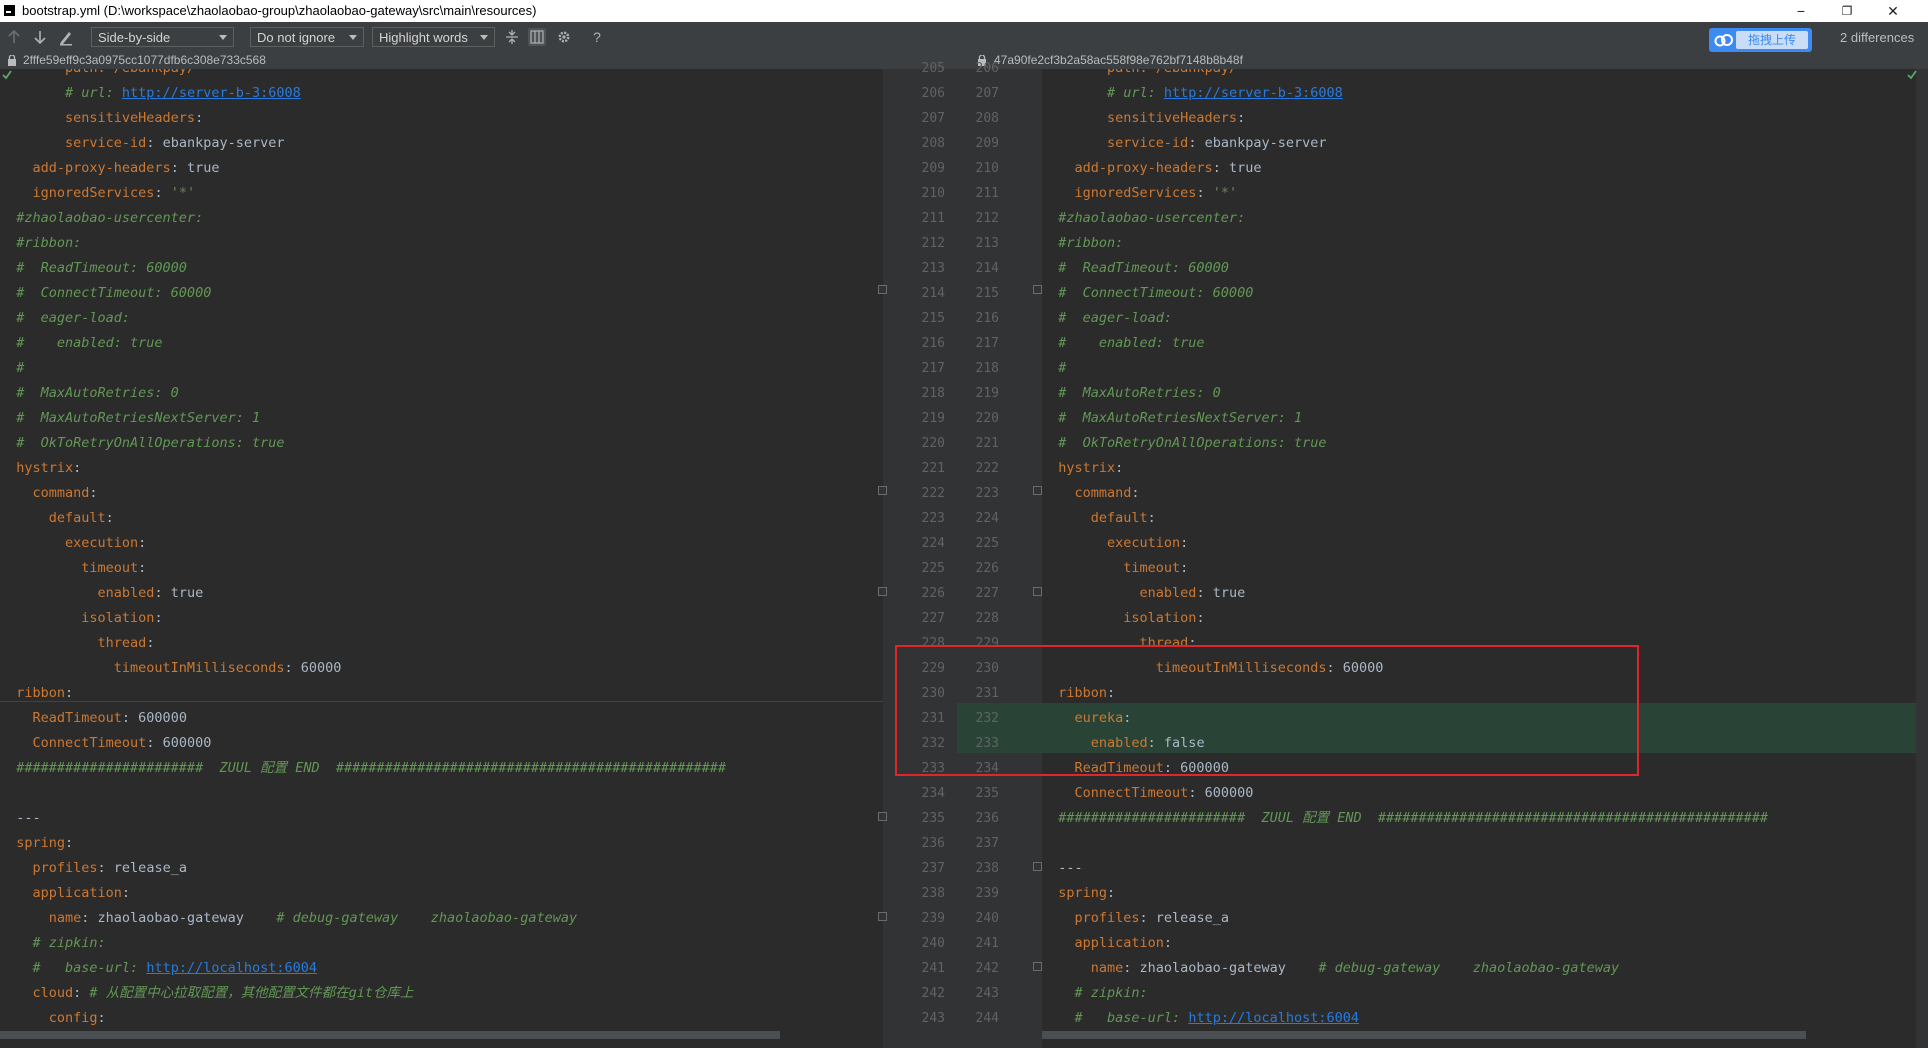 The width and height of the screenshot is (1928, 1048). I want to click on previous-difference-icon, so click(14, 37).